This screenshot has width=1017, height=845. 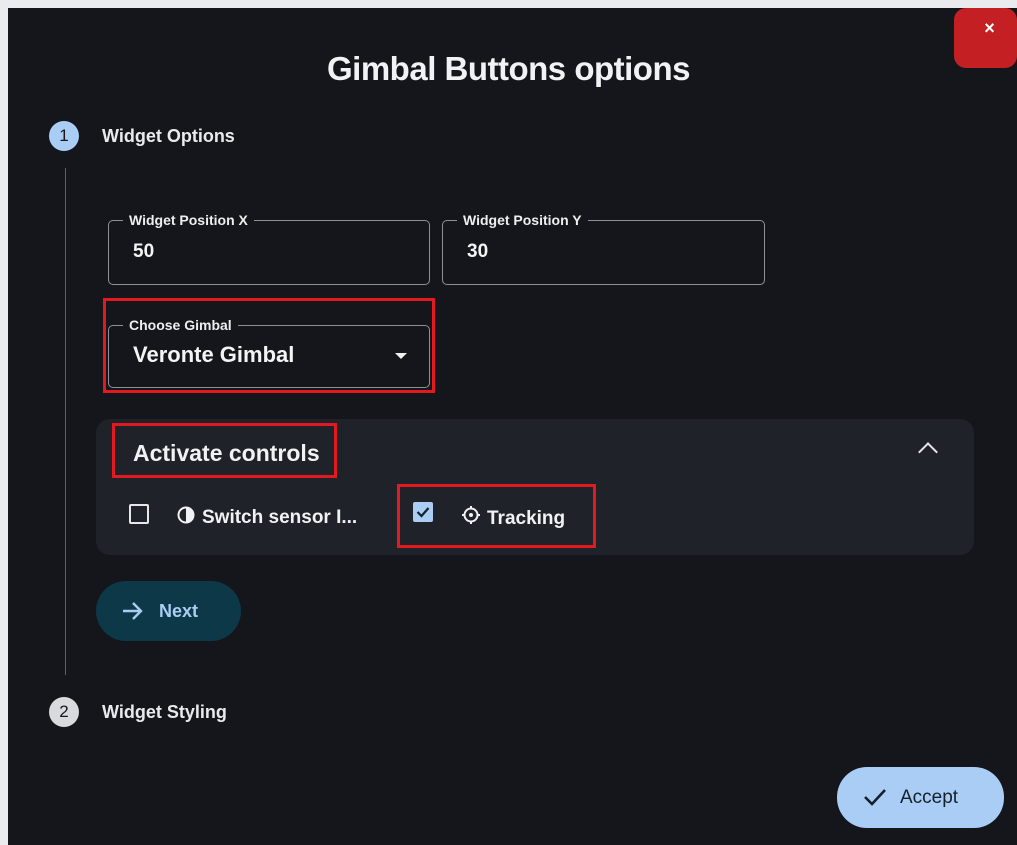 I want to click on step-1-indicator: 1, so click(x=64, y=136).